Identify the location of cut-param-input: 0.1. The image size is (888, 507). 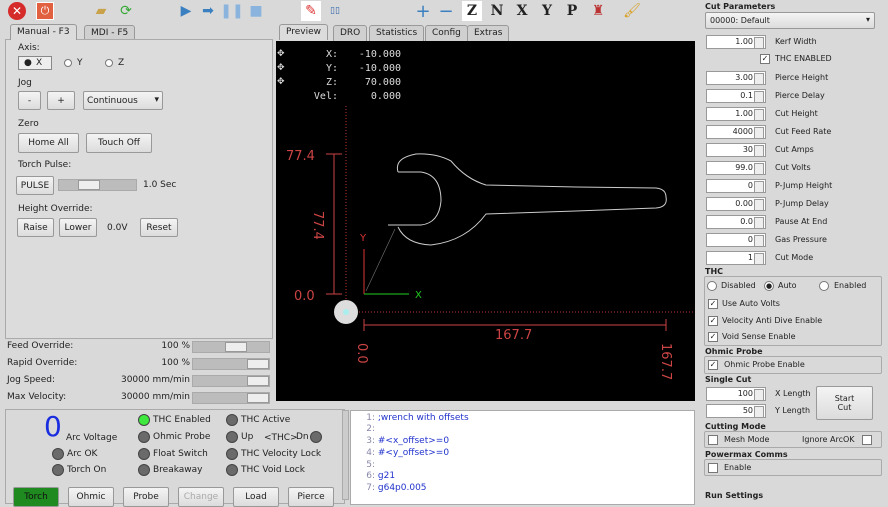
(736, 96).